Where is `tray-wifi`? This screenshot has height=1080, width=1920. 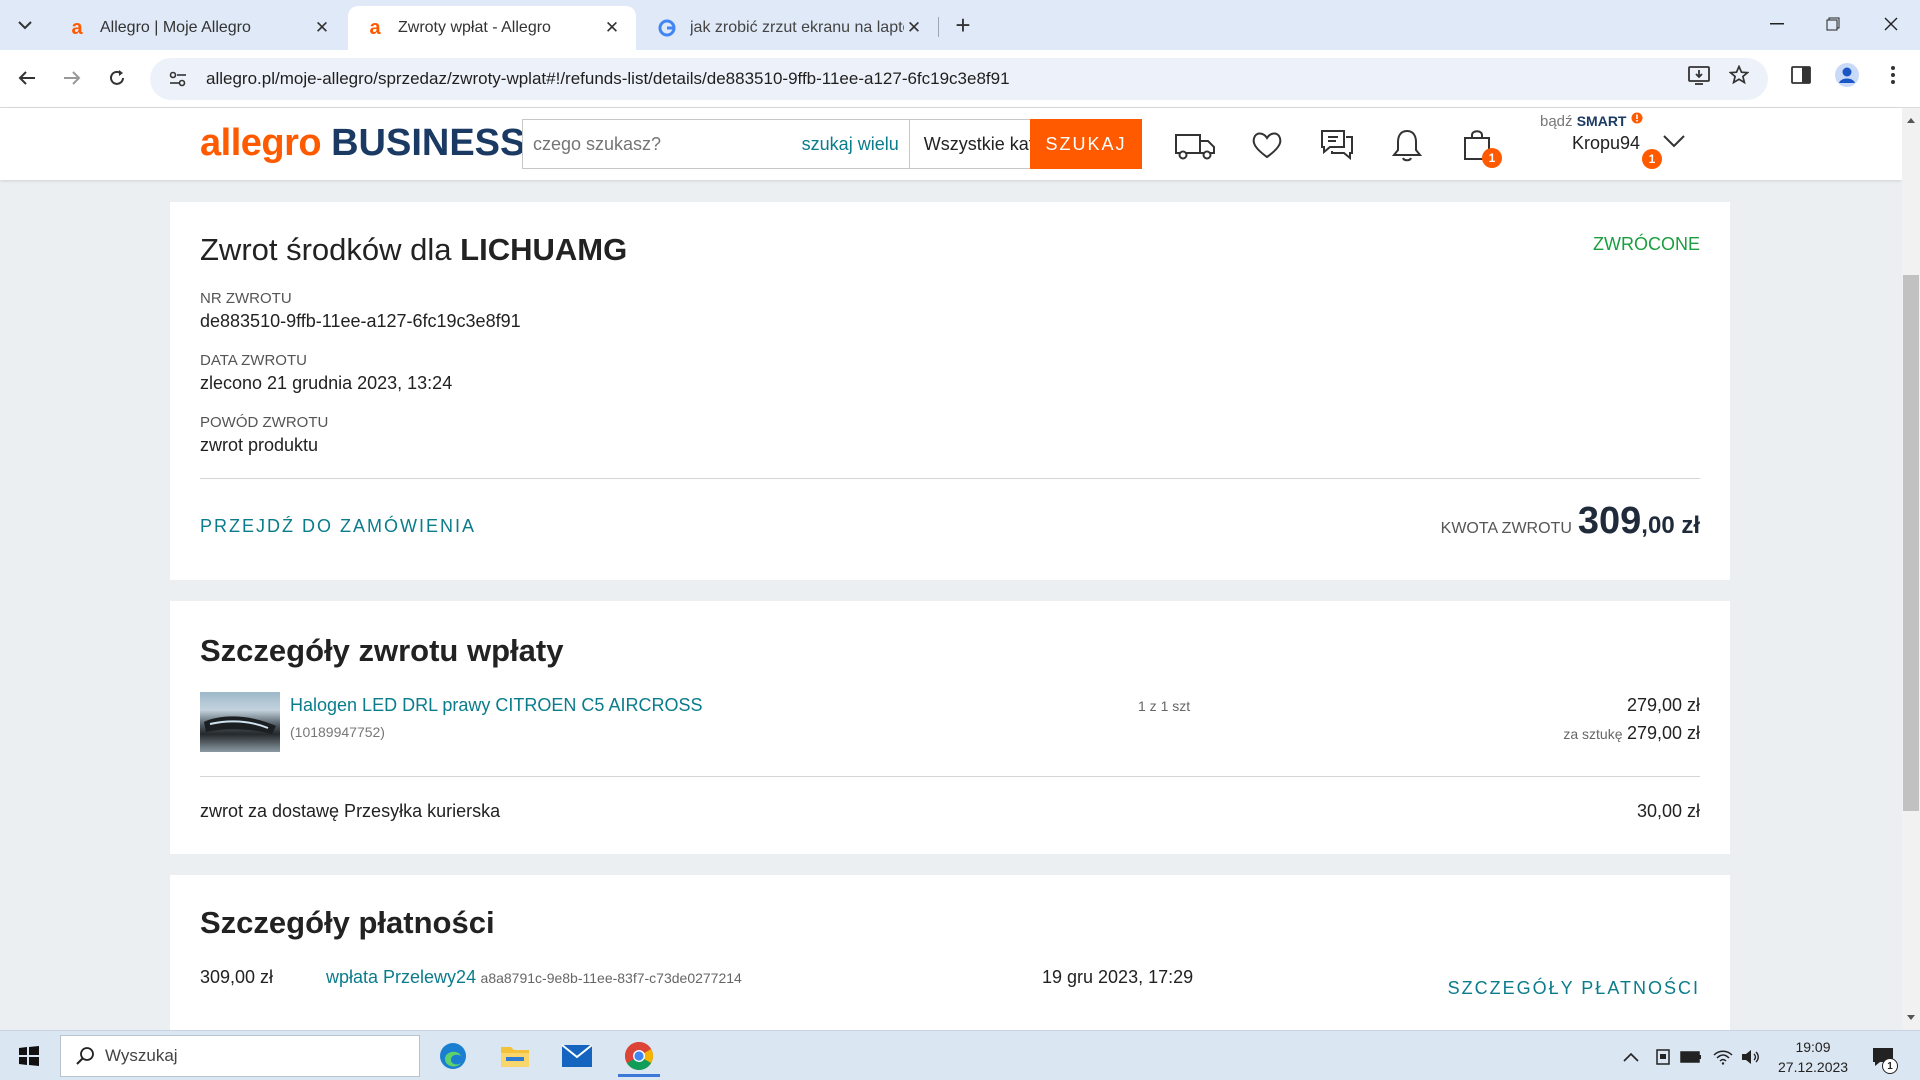 tray-wifi is located at coordinates (1723, 1057).